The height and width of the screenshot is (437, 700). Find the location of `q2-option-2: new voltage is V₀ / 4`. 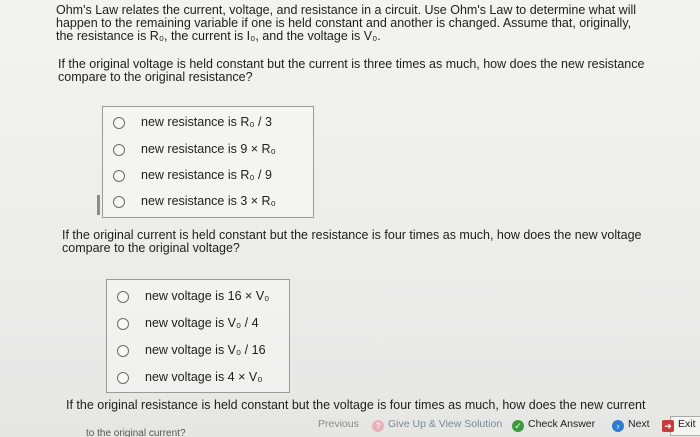

q2-option-2: new voltage is V₀ / 4 is located at coordinates (198, 325).